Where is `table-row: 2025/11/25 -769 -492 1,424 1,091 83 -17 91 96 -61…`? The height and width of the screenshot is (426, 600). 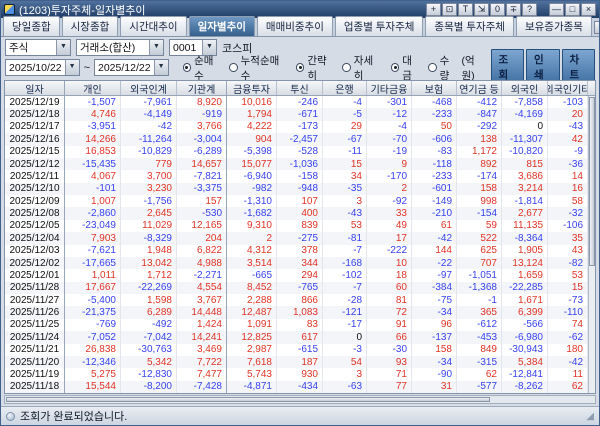 table-row: 2025/11/25 -769 -492 1,424 1,091 83 -17 91 96 -61… is located at coordinates (296, 325).